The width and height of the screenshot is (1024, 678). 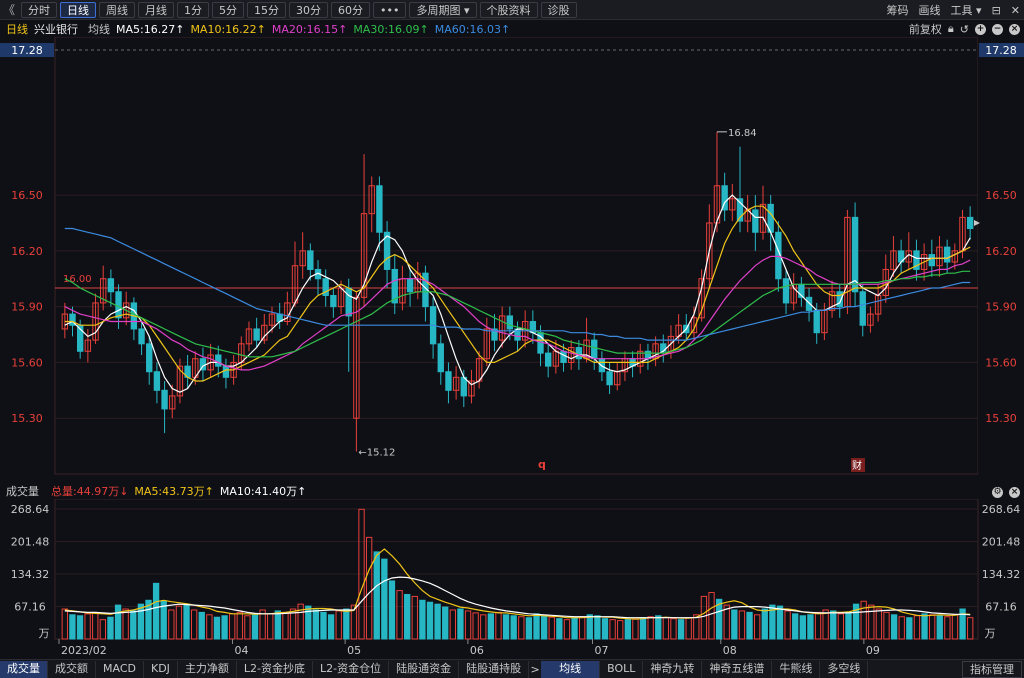 I want to click on date-tick-6: 09, so click(x=873, y=650).